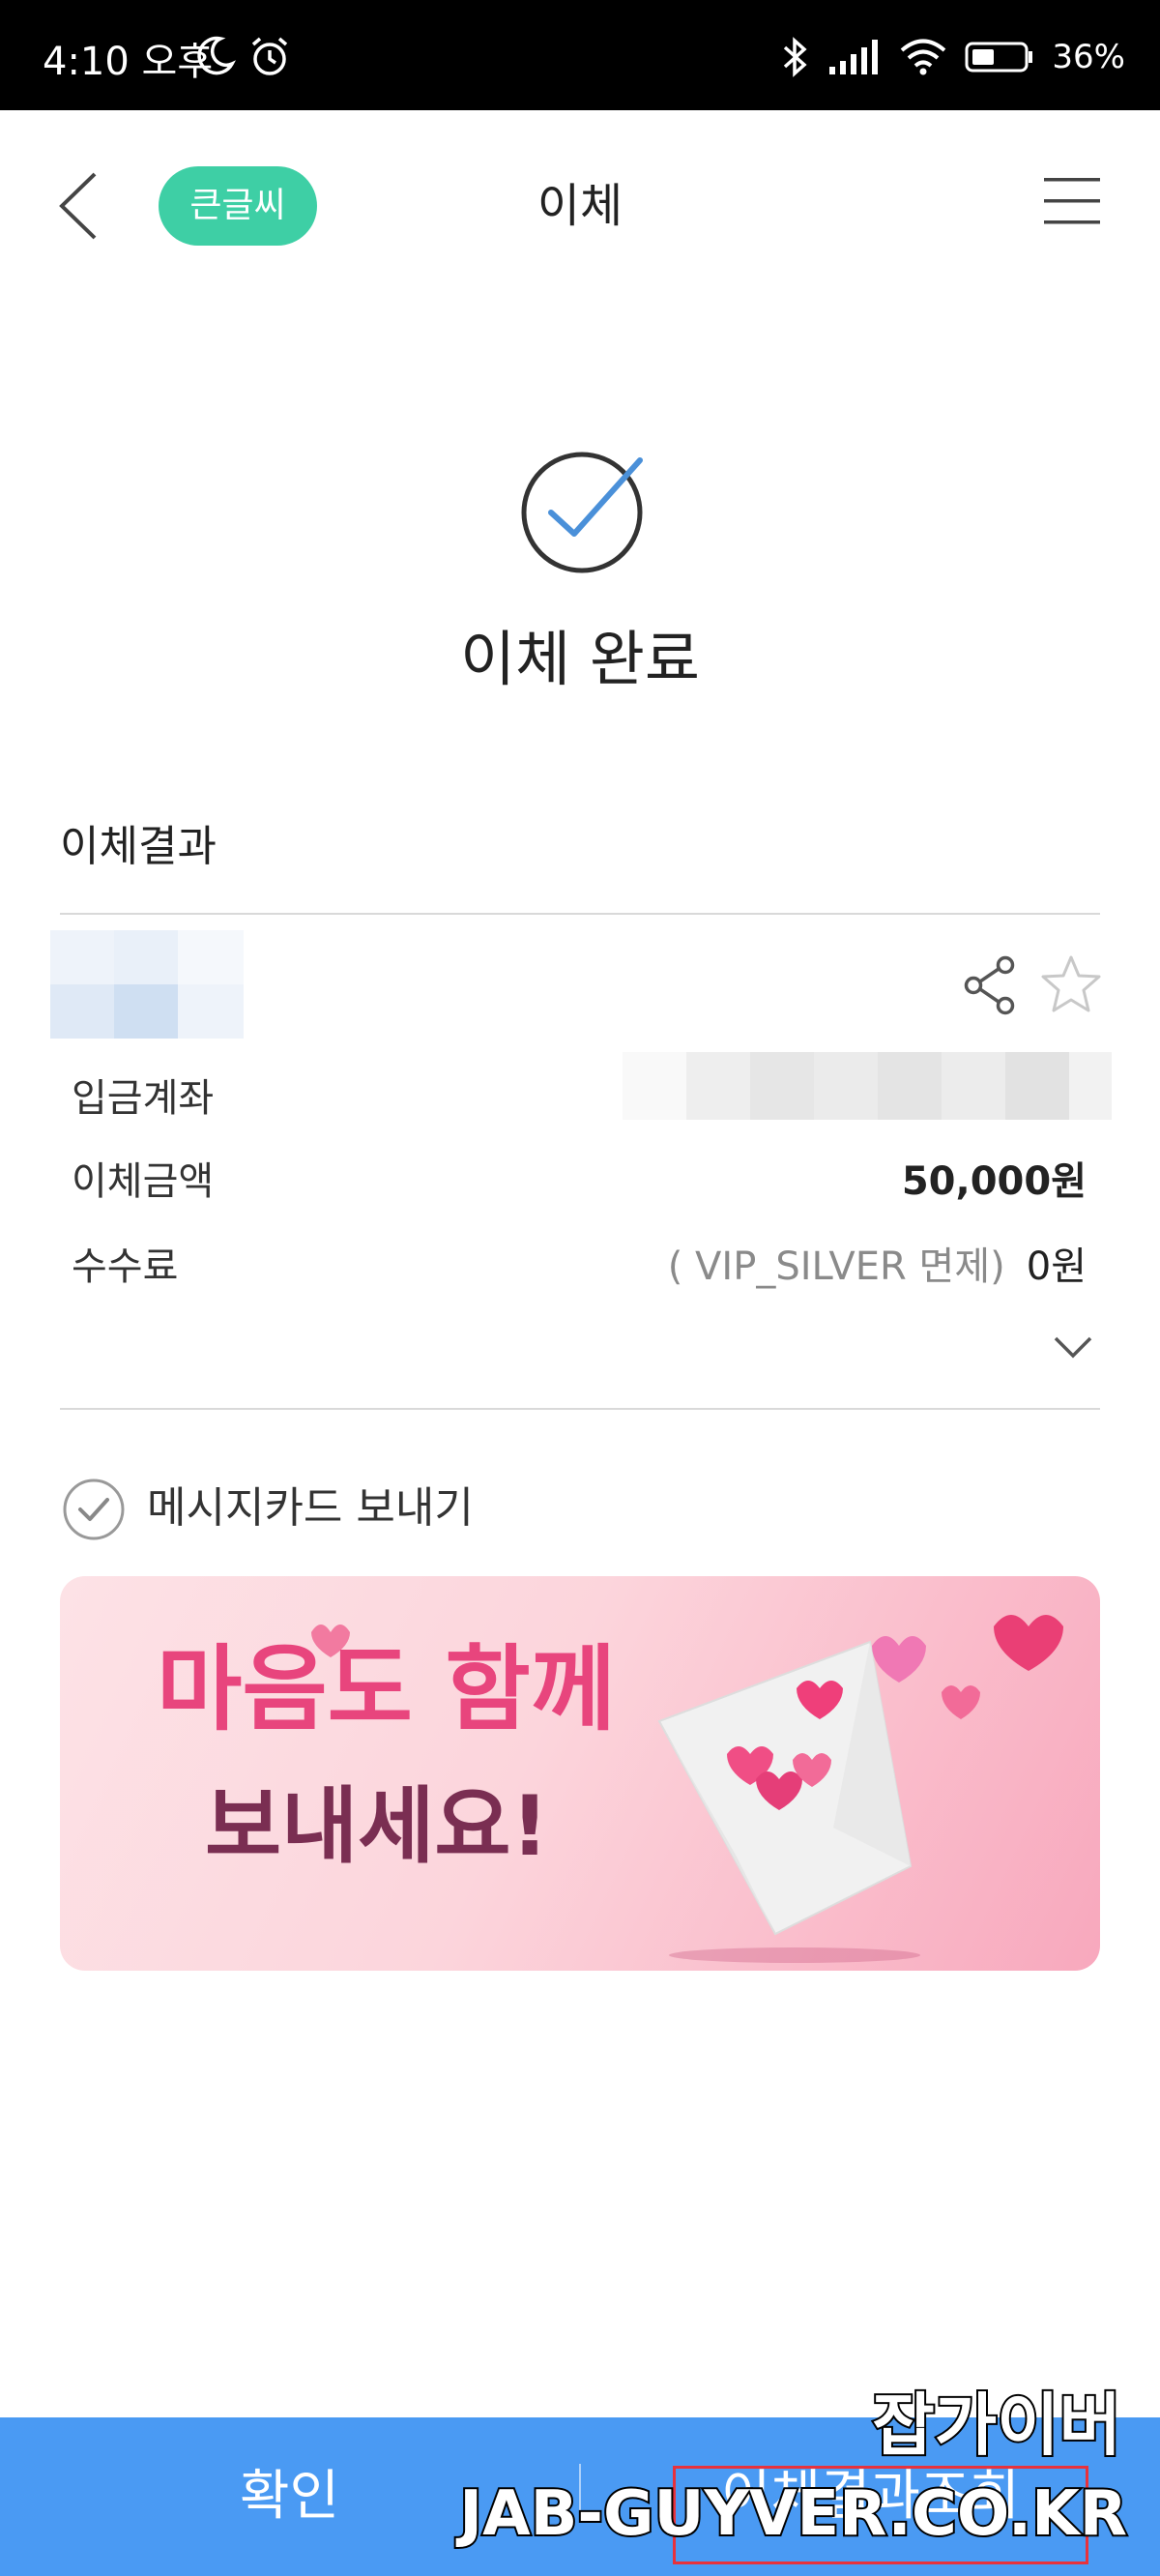 This screenshot has height=2576, width=1160. Describe the element at coordinates (580, 55) in the screenshot. I see `status-bar: 4:10 오후 36%` at that location.